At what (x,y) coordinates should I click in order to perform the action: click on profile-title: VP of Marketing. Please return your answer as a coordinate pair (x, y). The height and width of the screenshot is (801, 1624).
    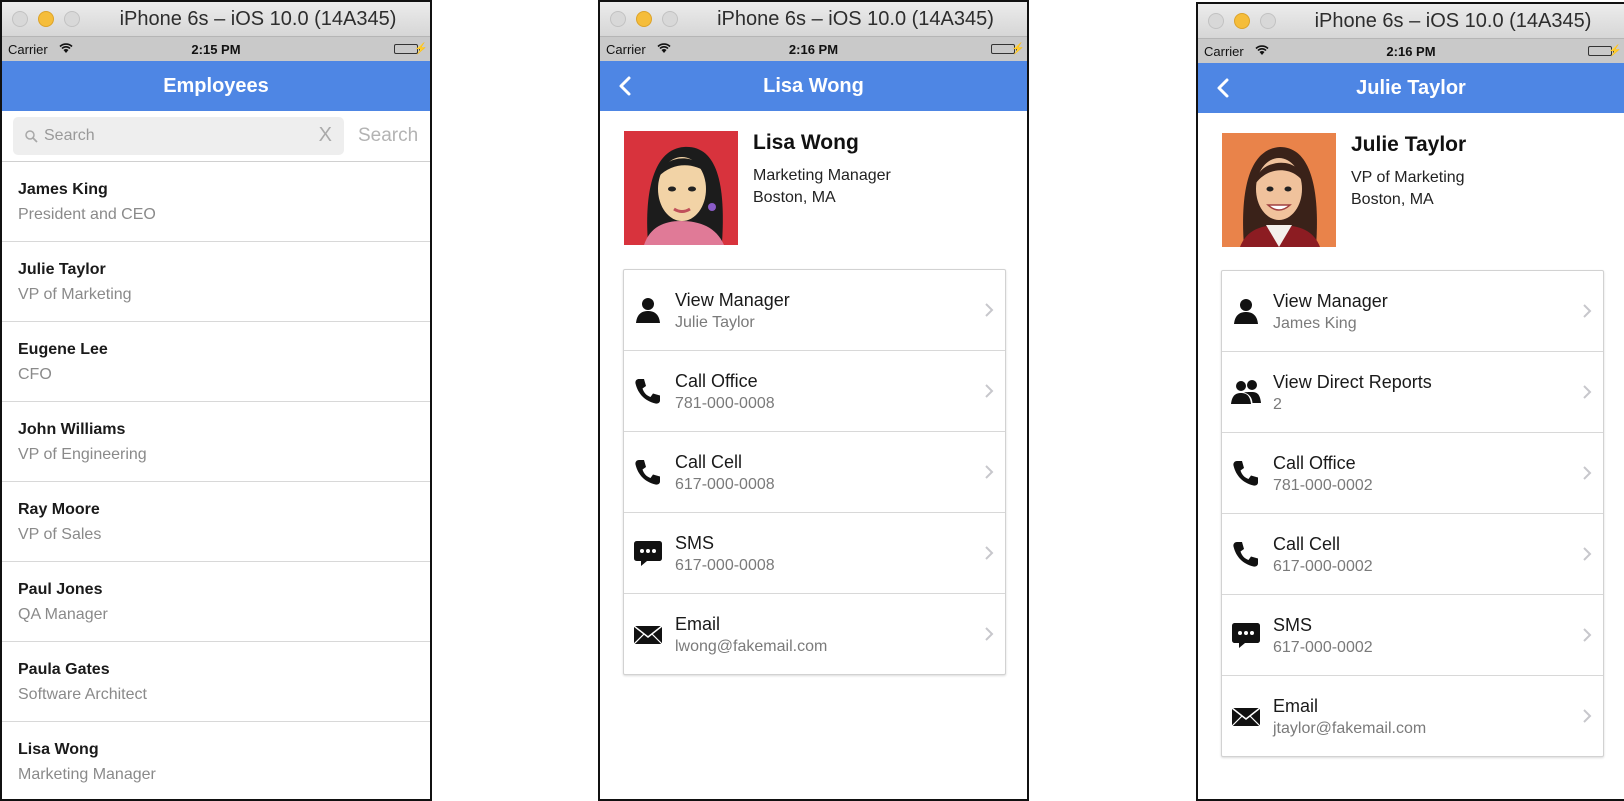
    Looking at the image, I should click on (1408, 177).